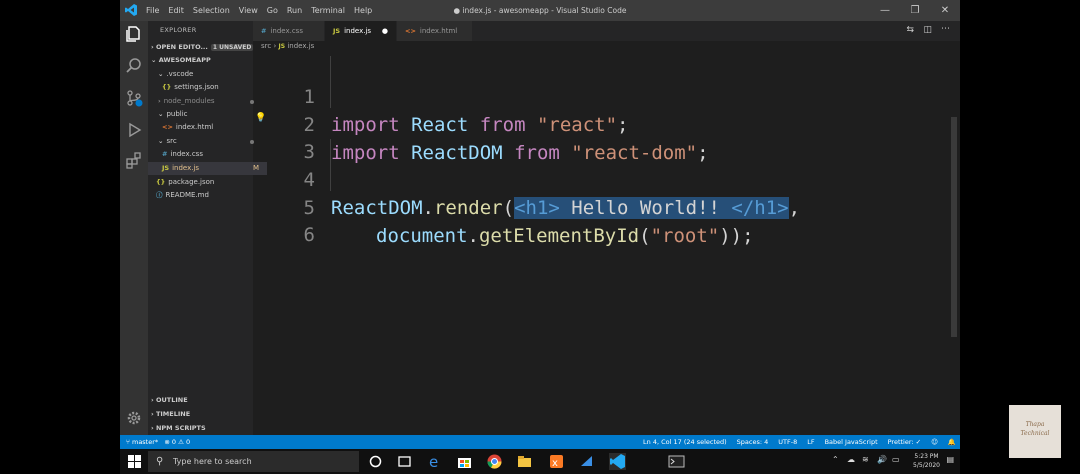 This screenshot has width=1080, height=474. What do you see at coordinates (266, 46) in the screenshot?
I see `breadcrumb-folder: src` at bounding box center [266, 46].